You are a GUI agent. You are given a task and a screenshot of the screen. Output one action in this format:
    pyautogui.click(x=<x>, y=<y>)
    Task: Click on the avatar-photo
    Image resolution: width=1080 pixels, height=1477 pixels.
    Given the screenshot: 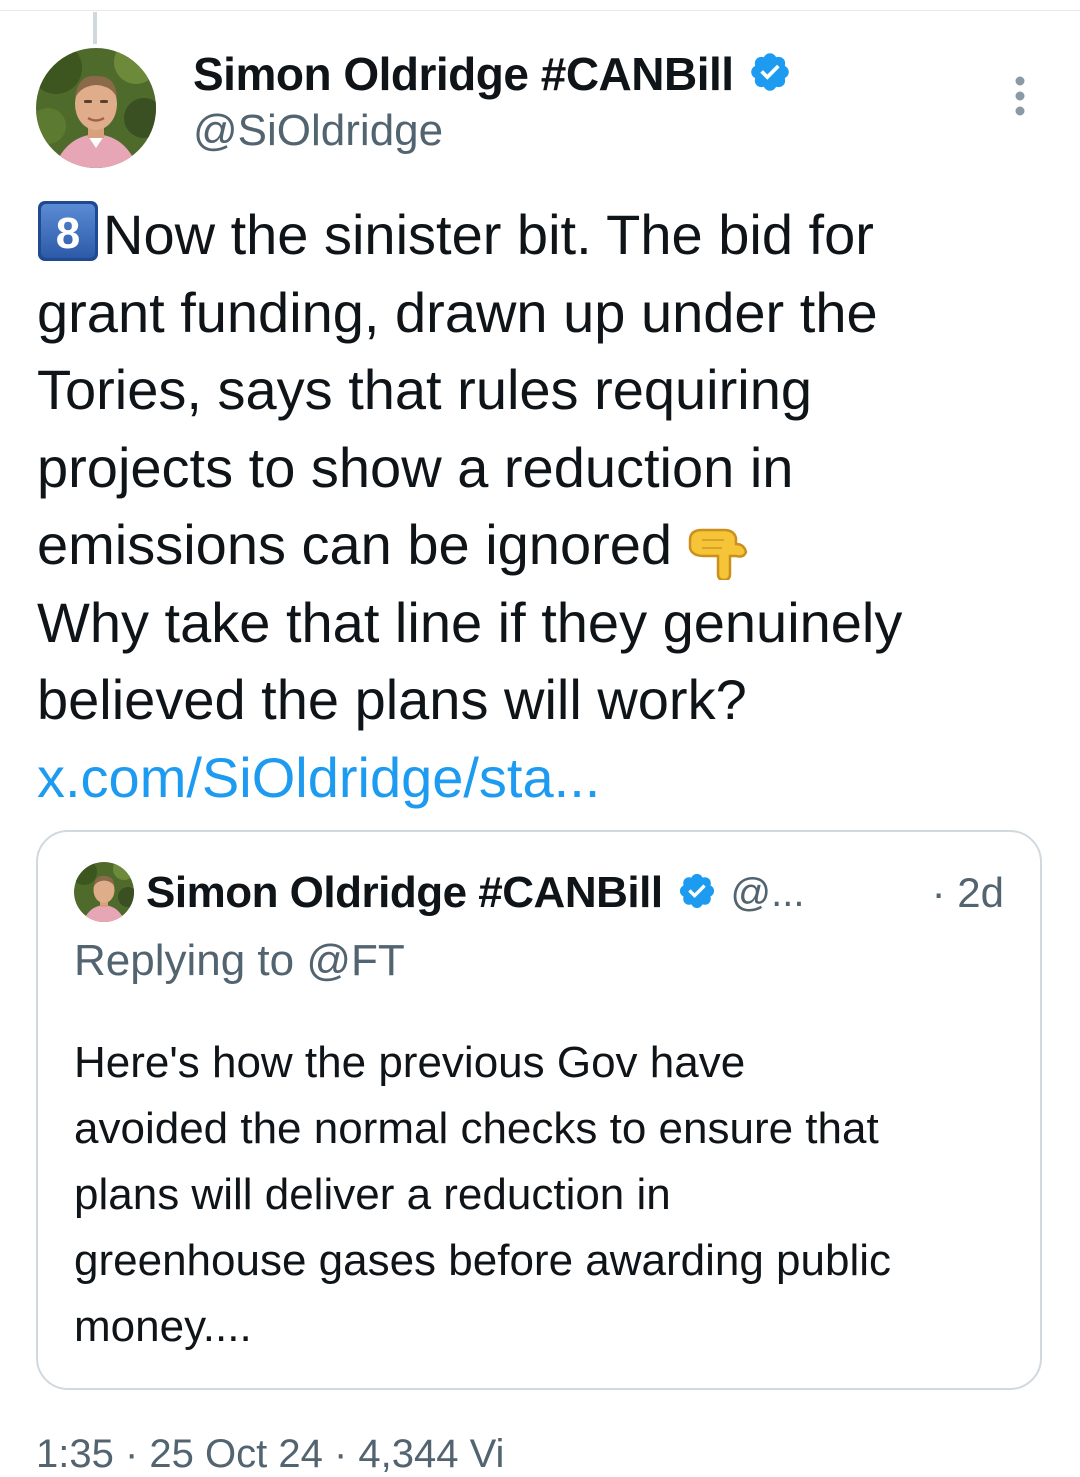 What is the action you would take?
    pyautogui.click(x=96, y=108)
    